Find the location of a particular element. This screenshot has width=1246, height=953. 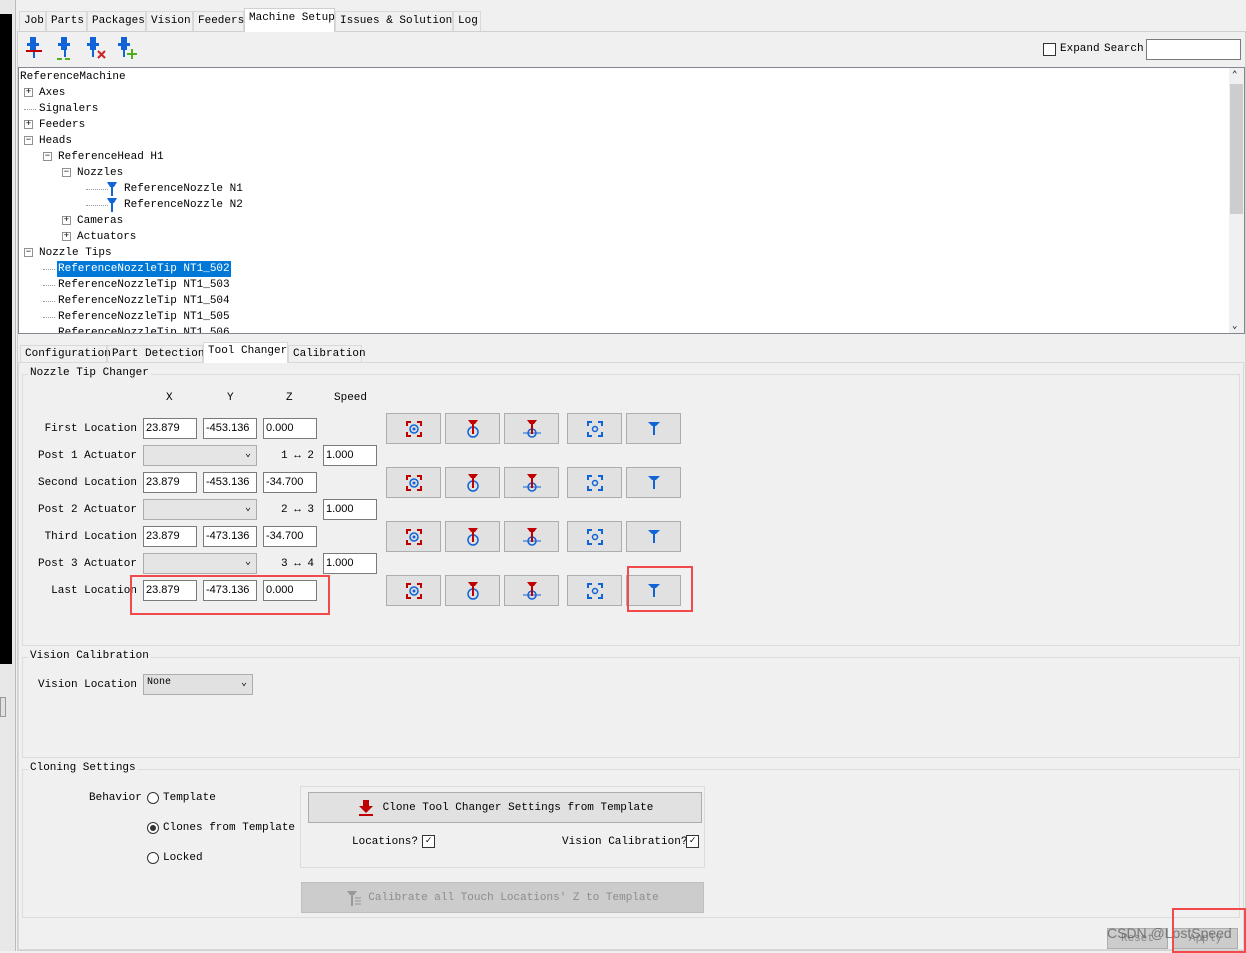

download-icon is located at coordinates (365, 807).